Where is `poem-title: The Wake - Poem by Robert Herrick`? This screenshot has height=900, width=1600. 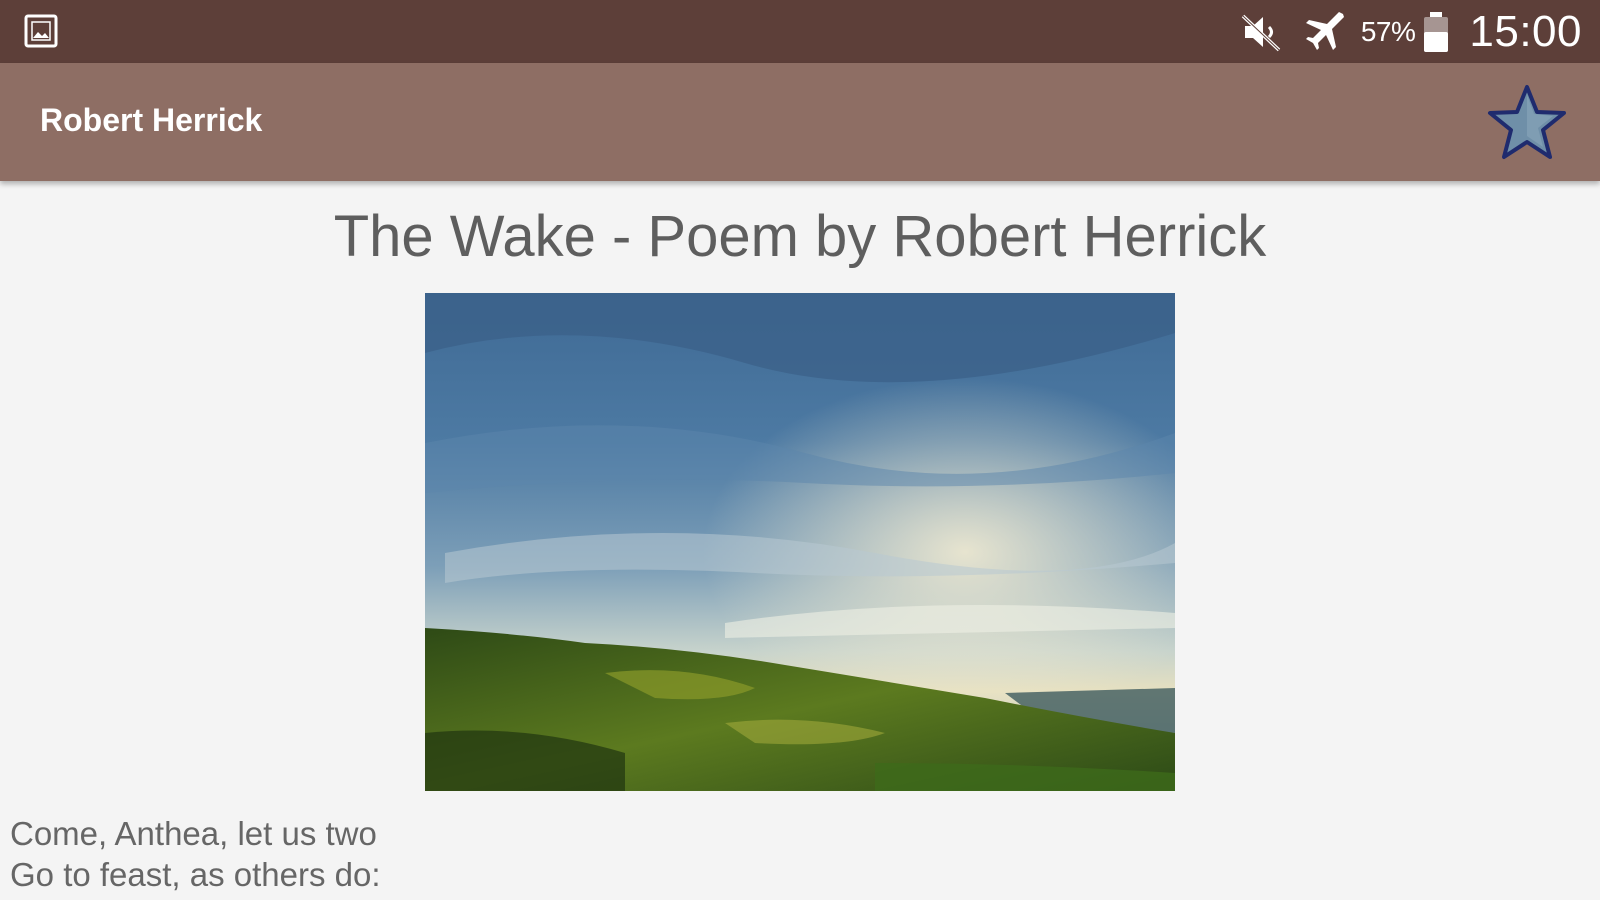
poem-title: The Wake - Poem by Robert Herrick is located at coordinates (800, 236).